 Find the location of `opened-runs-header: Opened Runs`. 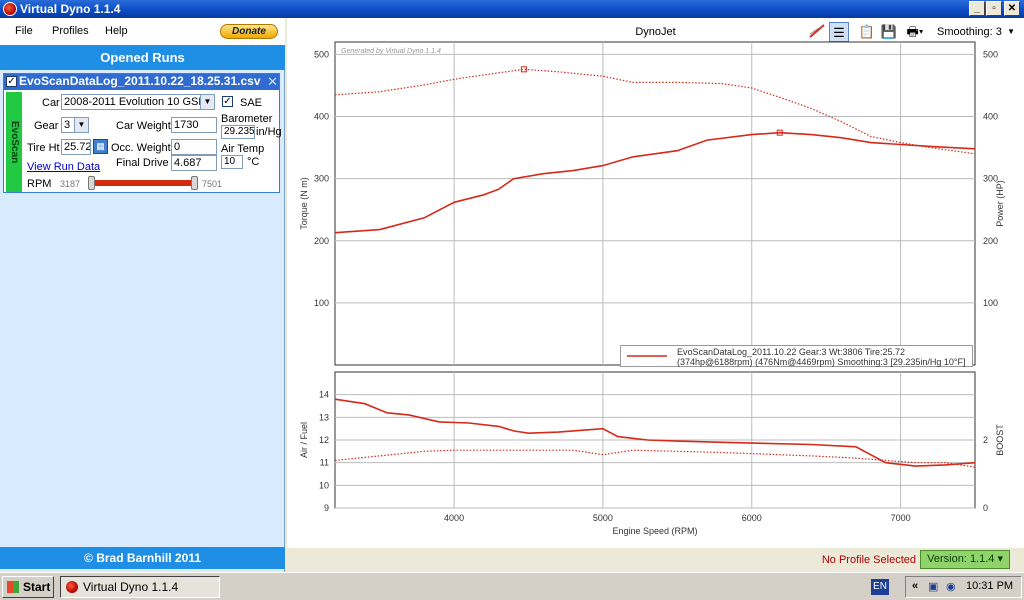

opened-runs-header: Opened Runs is located at coordinates (142, 57).